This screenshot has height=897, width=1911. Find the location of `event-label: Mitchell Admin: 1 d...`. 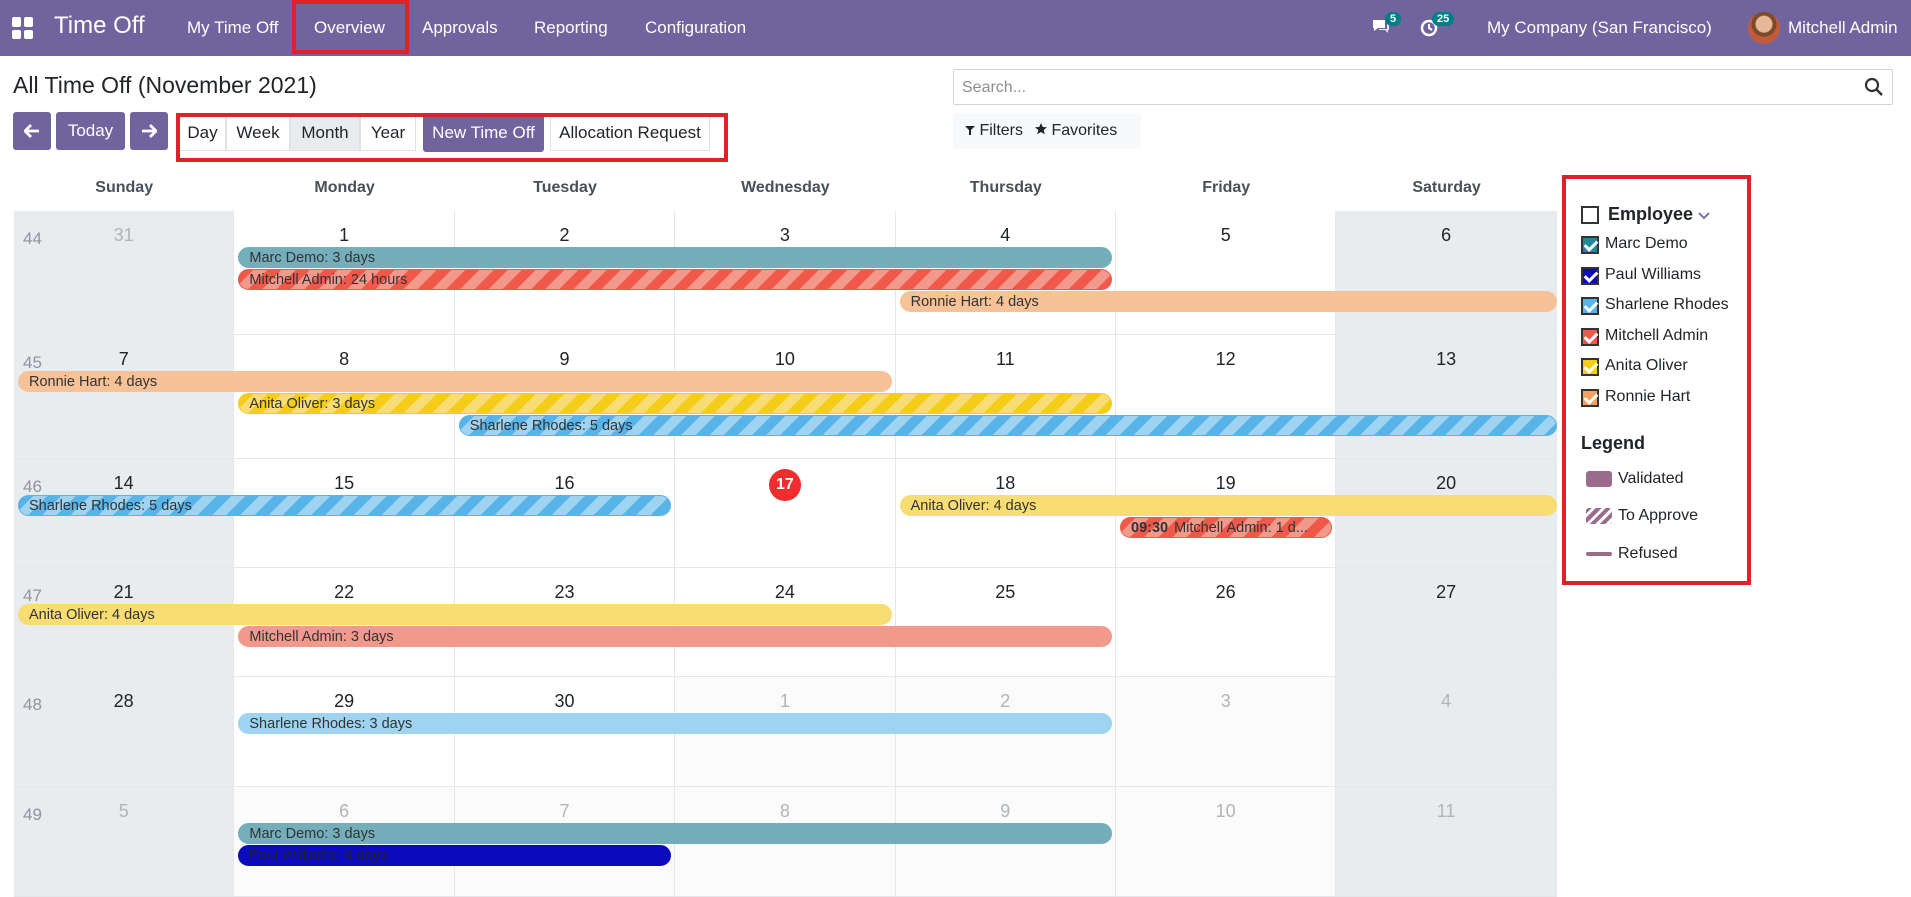

event-label: Mitchell Admin: 1 d... is located at coordinates (1241, 528).